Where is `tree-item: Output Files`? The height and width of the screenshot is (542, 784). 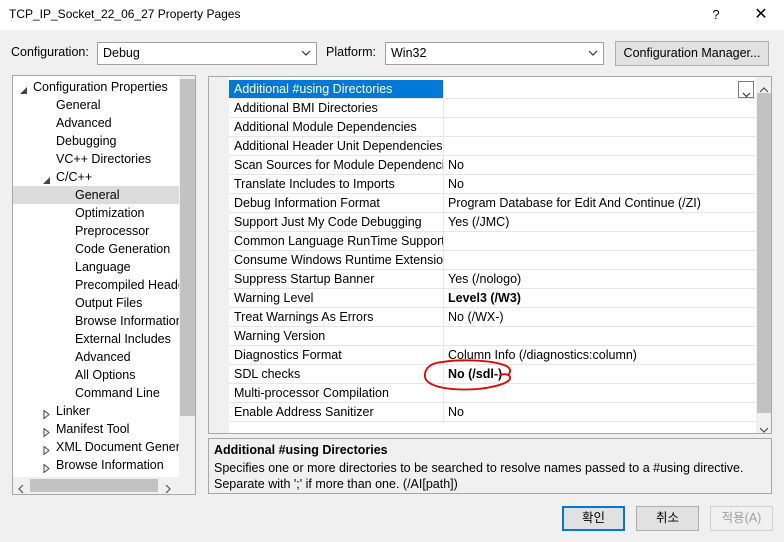
tree-item: Output Files is located at coordinates (96, 303).